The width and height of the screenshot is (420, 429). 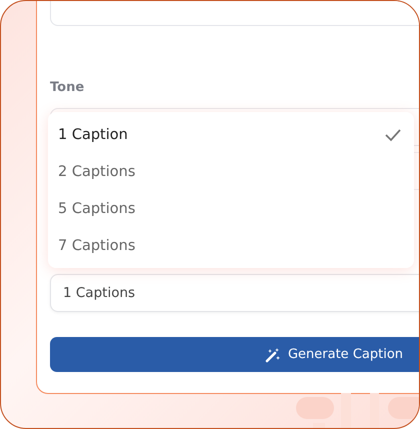 I want to click on dropdown-option: 7 Captions, so click(x=231, y=245).